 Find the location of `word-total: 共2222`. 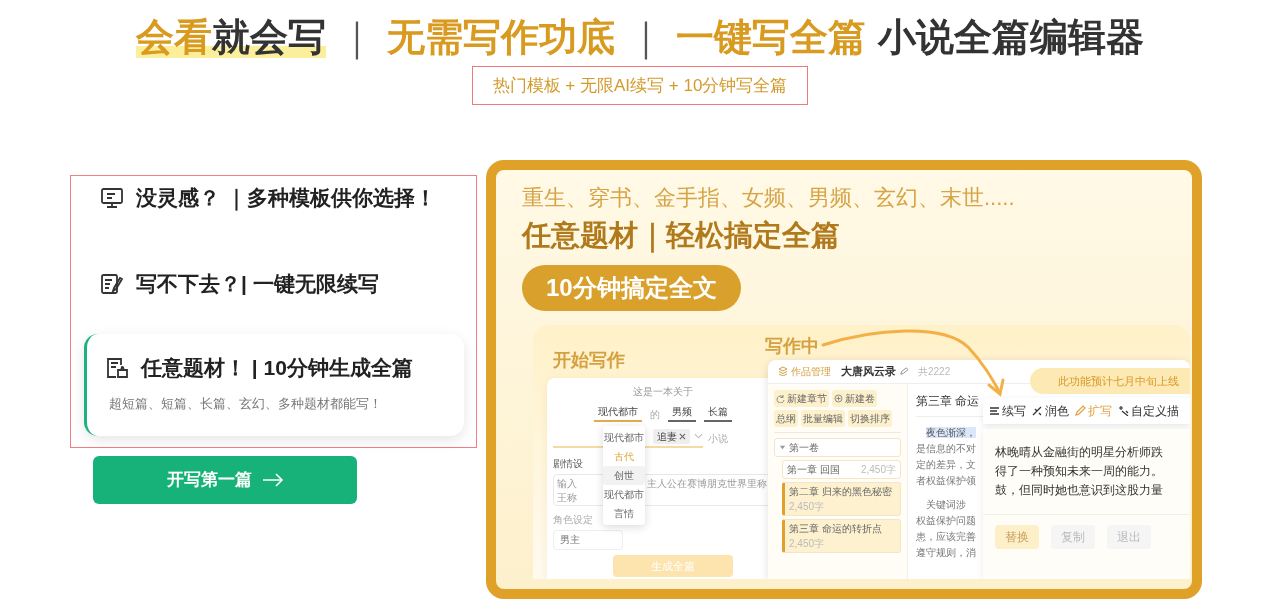

word-total: 共2222 is located at coordinates (934, 371).